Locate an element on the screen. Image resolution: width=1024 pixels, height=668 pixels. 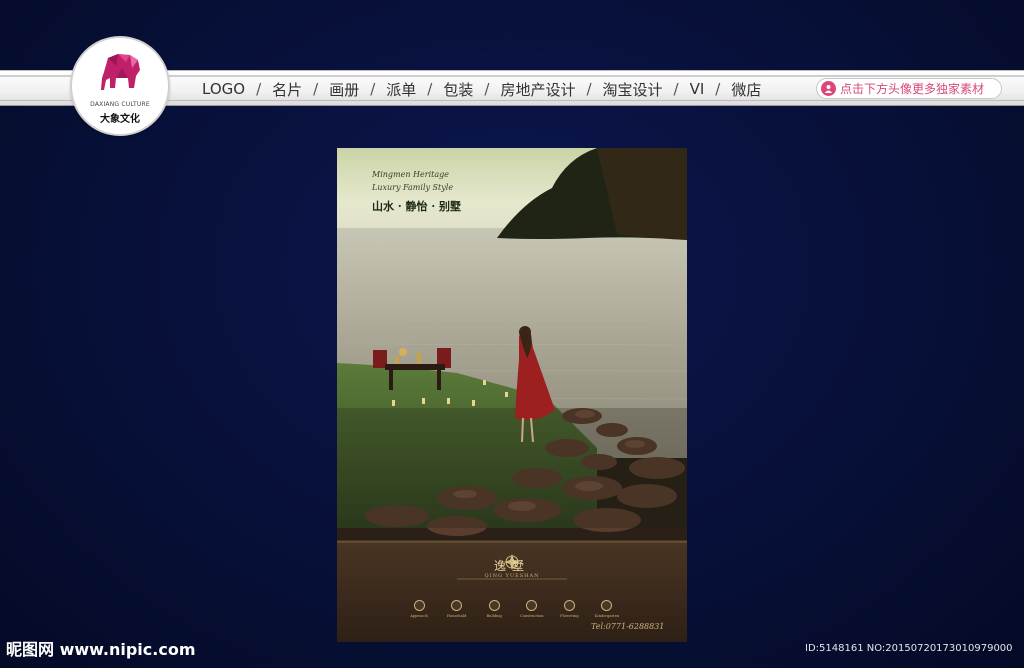
nav-item: 画册 is located at coordinates (344, 89).